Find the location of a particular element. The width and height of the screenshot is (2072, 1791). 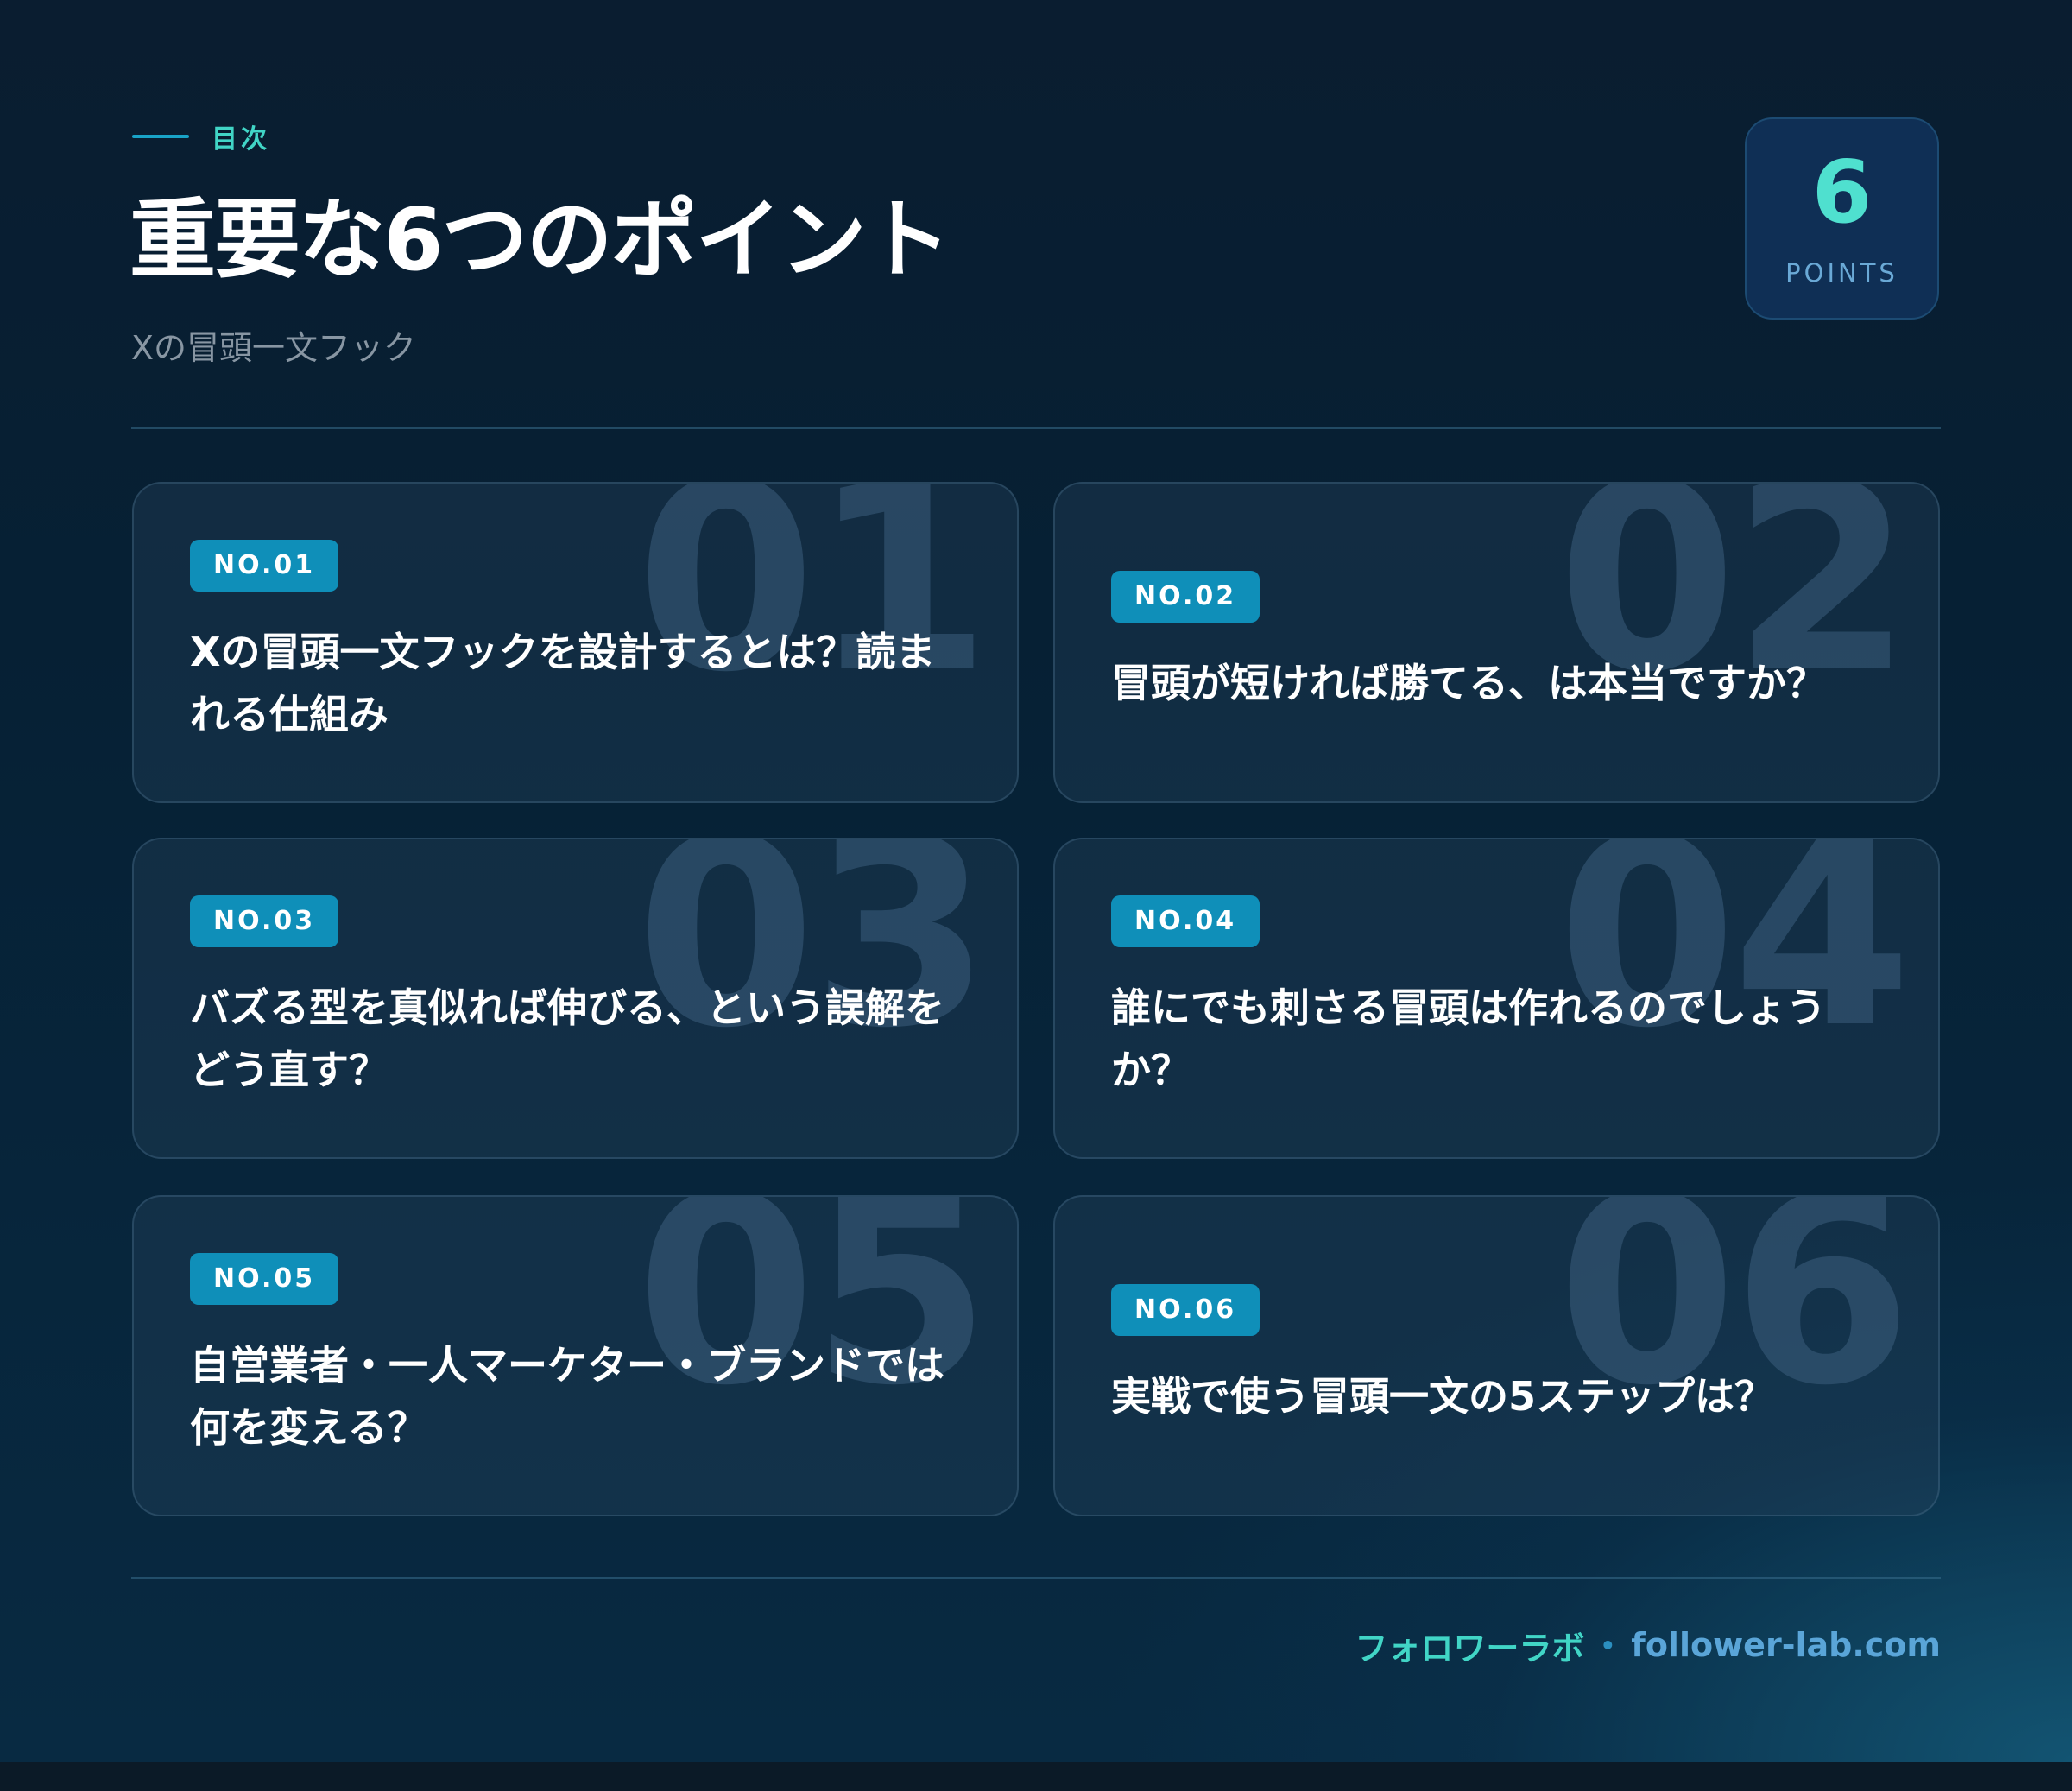

card-heading: Xの冒頭一文フックを設計するとは？読まれる仕組み is located at coordinates (563, 683).